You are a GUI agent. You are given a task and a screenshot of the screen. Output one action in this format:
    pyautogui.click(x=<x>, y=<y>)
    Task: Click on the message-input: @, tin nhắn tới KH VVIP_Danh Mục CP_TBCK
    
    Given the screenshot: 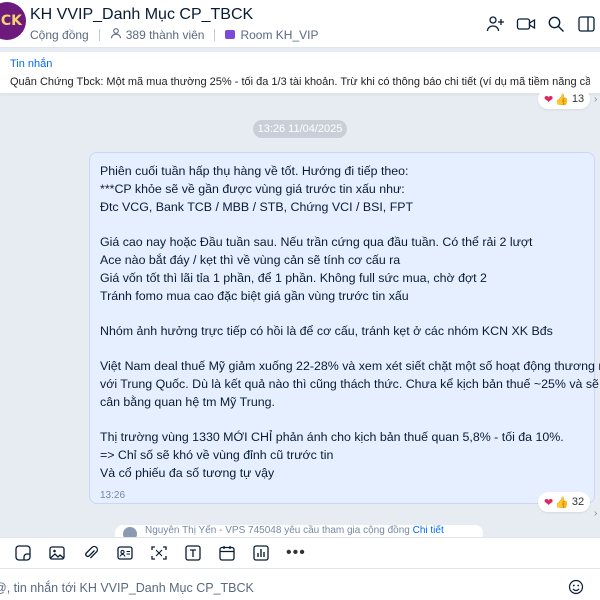 What is the action you would take?
    pyautogui.click(x=127, y=588)
    